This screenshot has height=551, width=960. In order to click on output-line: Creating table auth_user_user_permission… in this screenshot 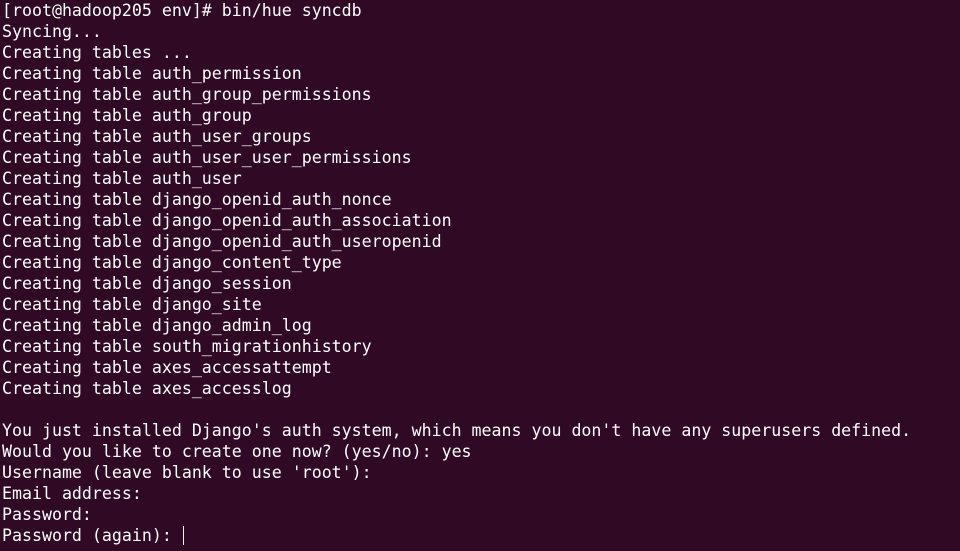, I will do `click(207, 157)`.